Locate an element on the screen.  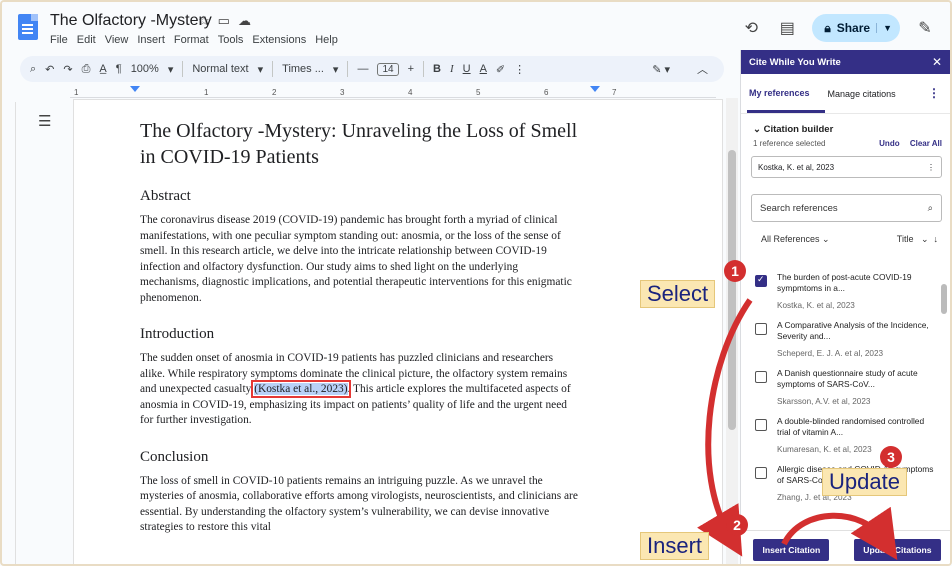
insert-callout: Insert is located at coordinates (675, 546).